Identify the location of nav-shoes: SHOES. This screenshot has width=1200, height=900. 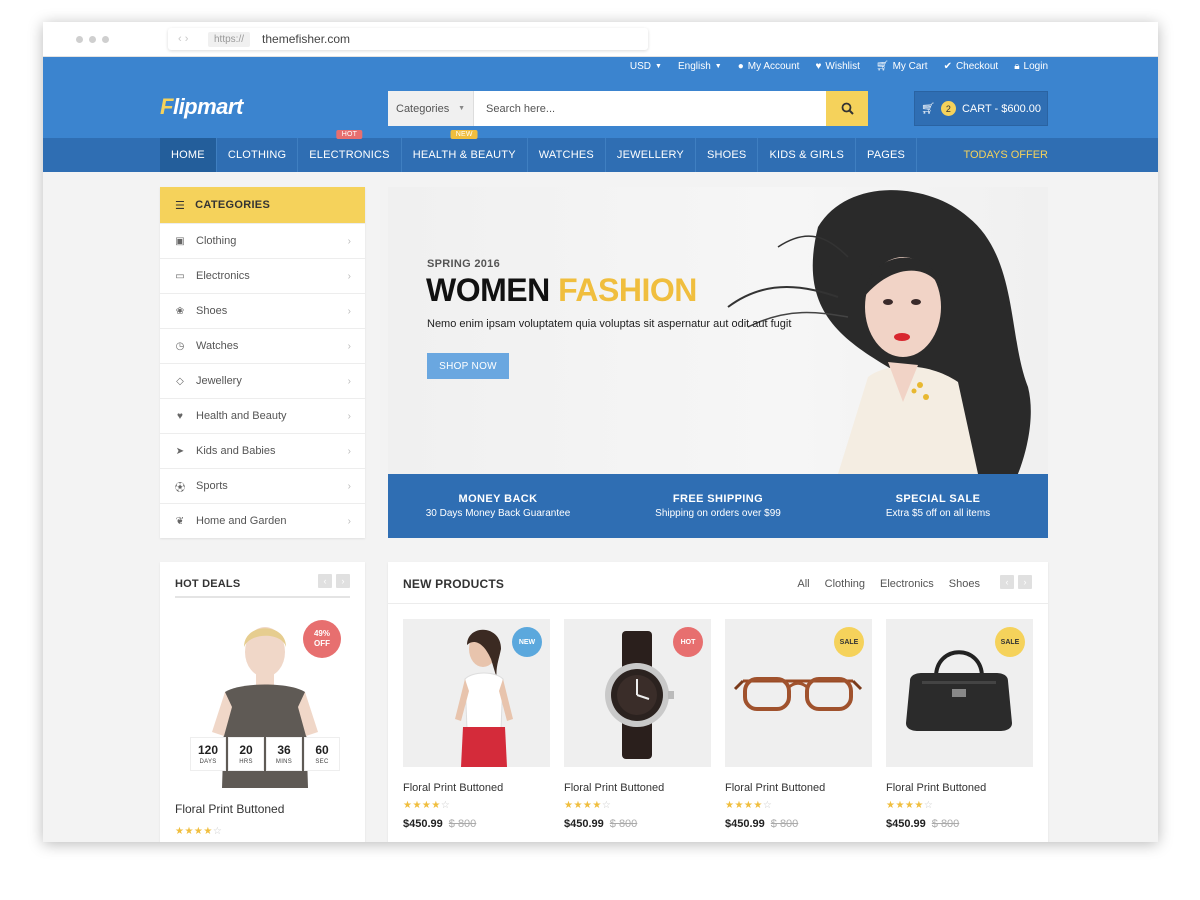
(727, 155).